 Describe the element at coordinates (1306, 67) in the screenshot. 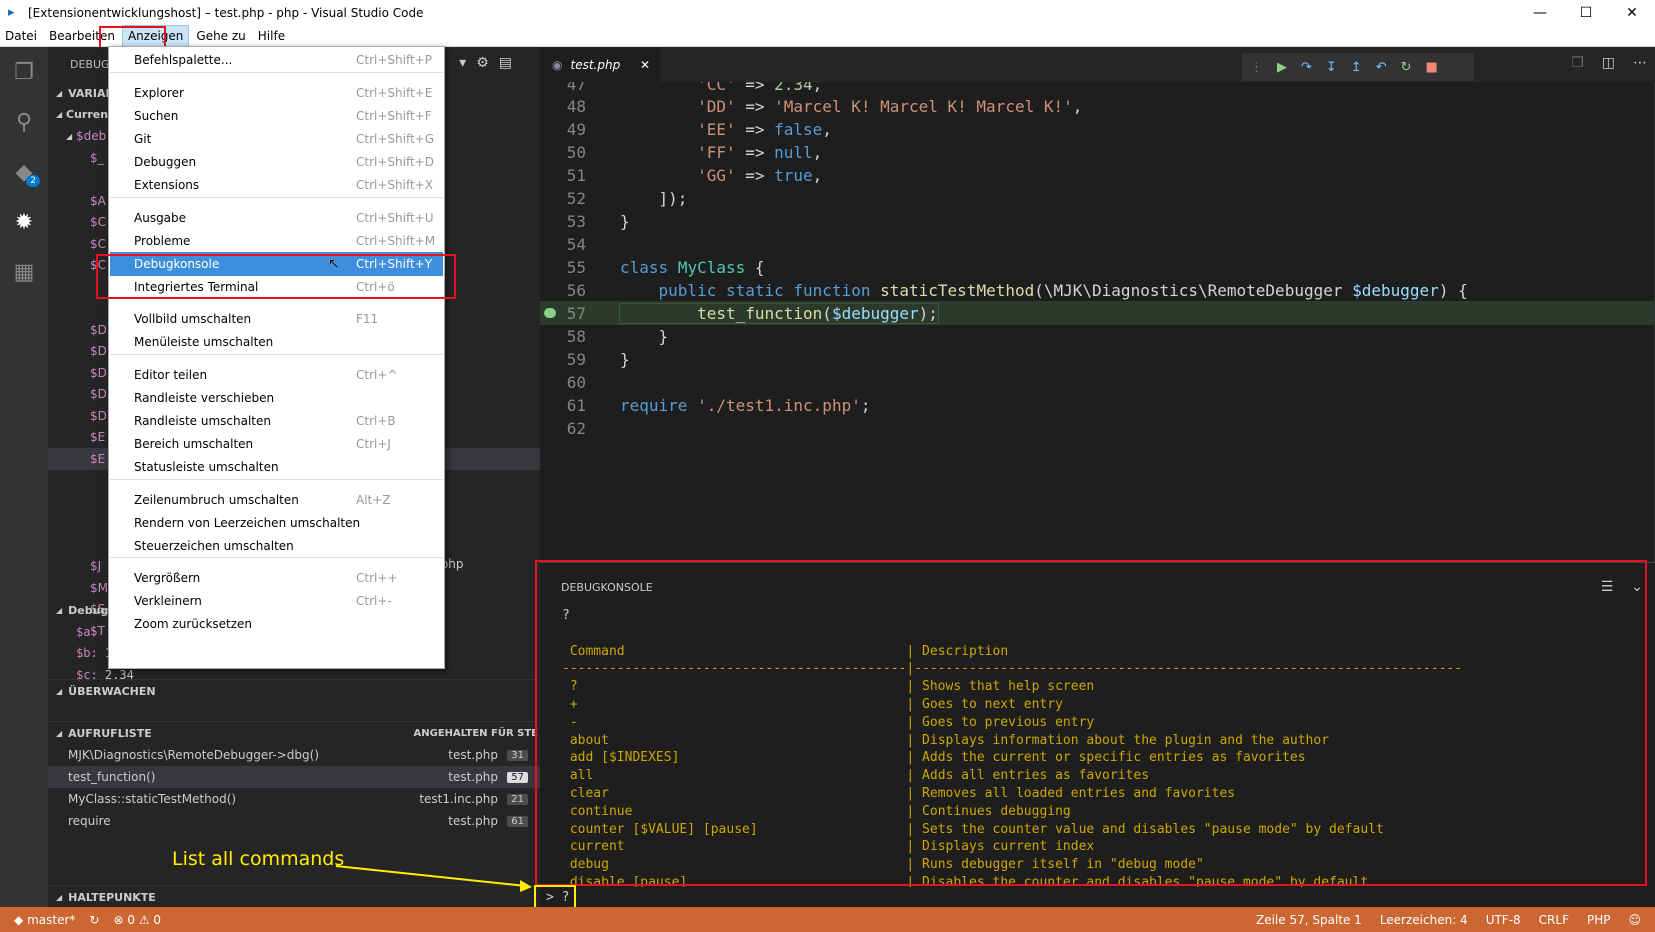

I see `step-over-icon: ↷` at that location.